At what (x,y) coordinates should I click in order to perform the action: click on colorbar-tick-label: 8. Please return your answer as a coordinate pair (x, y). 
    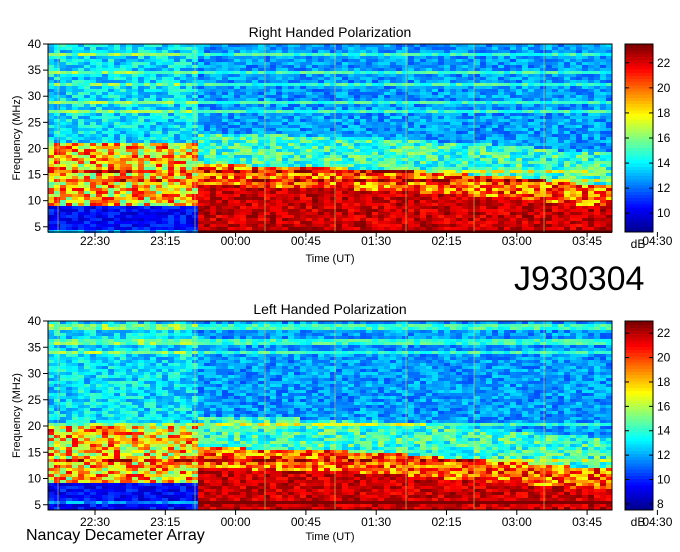
    Looking at the image, I should click on (660, 504).